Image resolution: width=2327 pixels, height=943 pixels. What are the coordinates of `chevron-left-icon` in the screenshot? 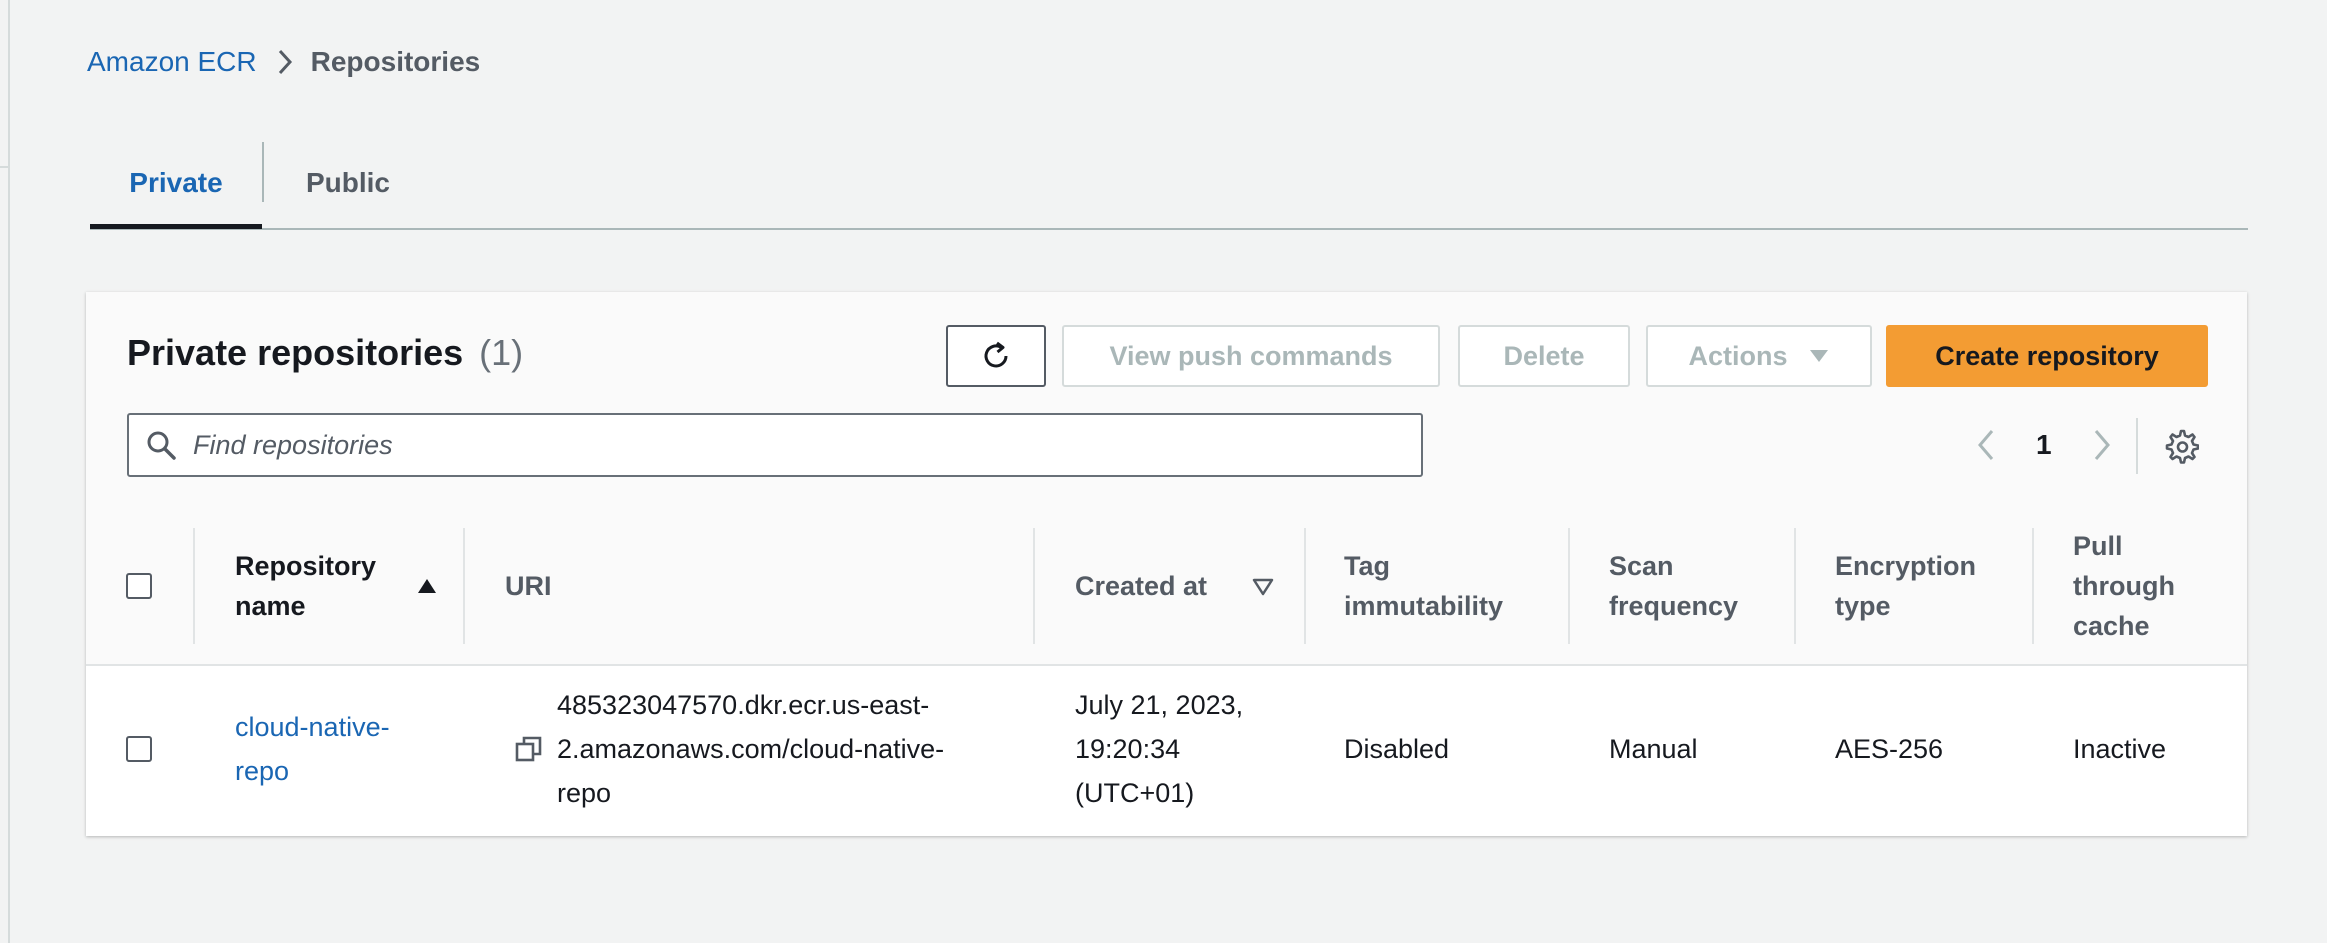 It's located at (1986, 445).